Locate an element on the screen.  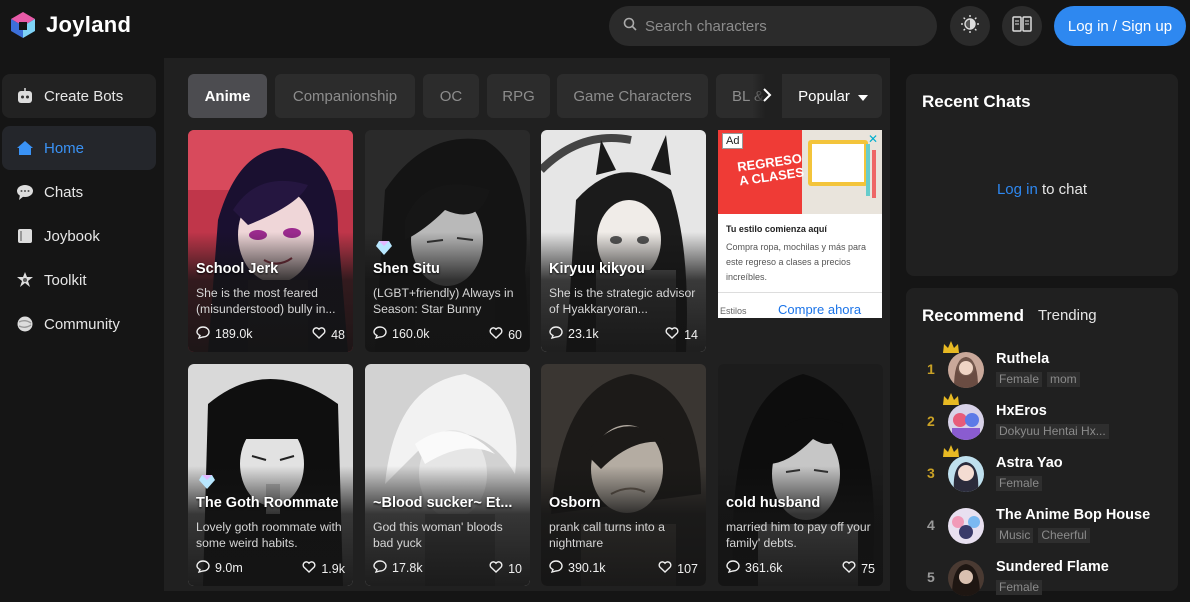
tab-companionship: Companionship is located at coordinates (345, 96).